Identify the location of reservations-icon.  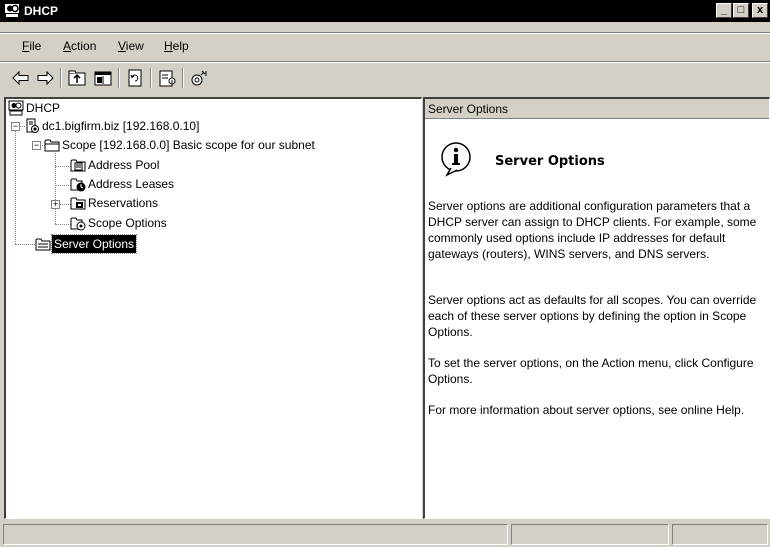
(78, 203).